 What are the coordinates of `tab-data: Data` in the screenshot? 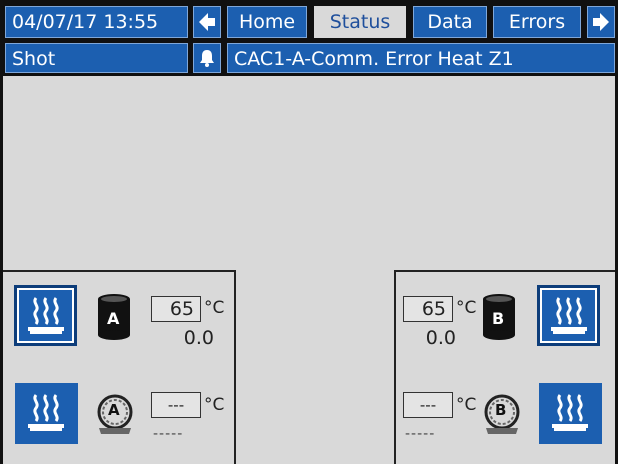 It's located at (450, 22).